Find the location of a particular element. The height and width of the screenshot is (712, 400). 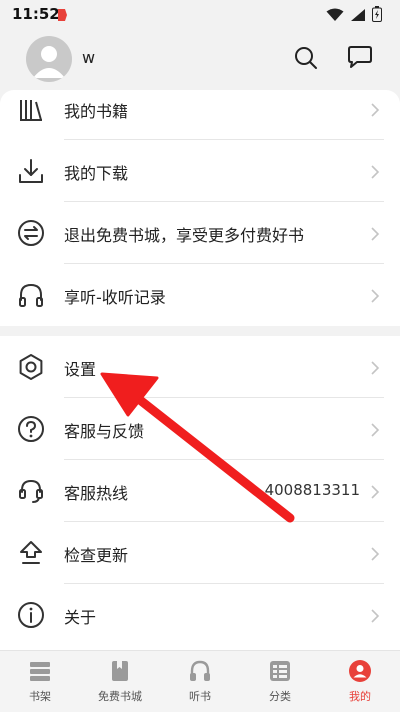

menu-item-label: 退出免费书城，享受更多付费好书 is located at coordinates (184, 235).